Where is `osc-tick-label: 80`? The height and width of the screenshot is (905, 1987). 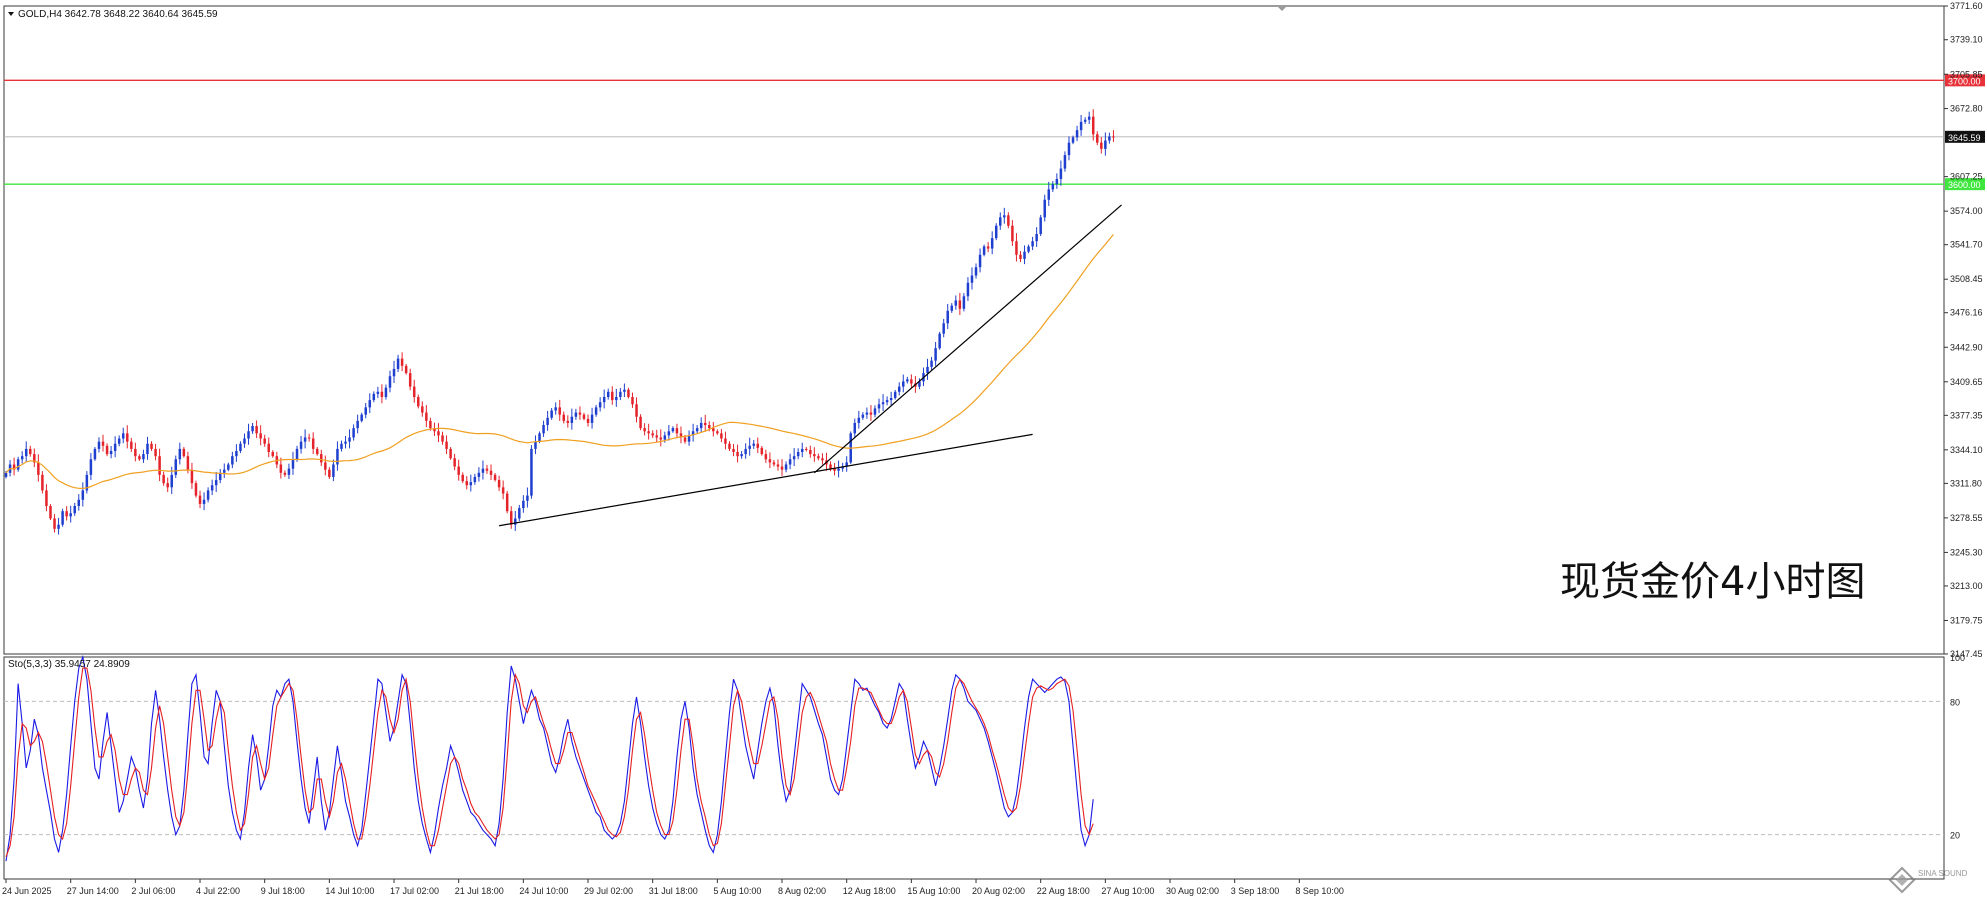 osc-tick-label: 80 is located at coordinates (1955, 702).